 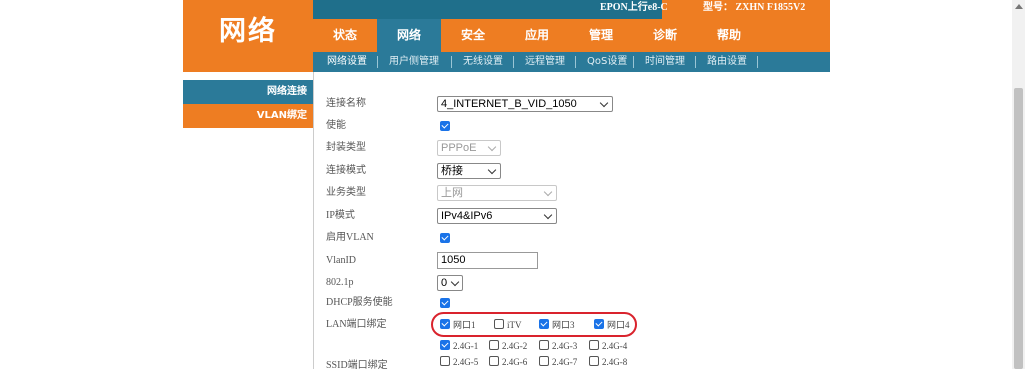 I want to click on ssid-8-checkbox, so click(x=594, y=361).